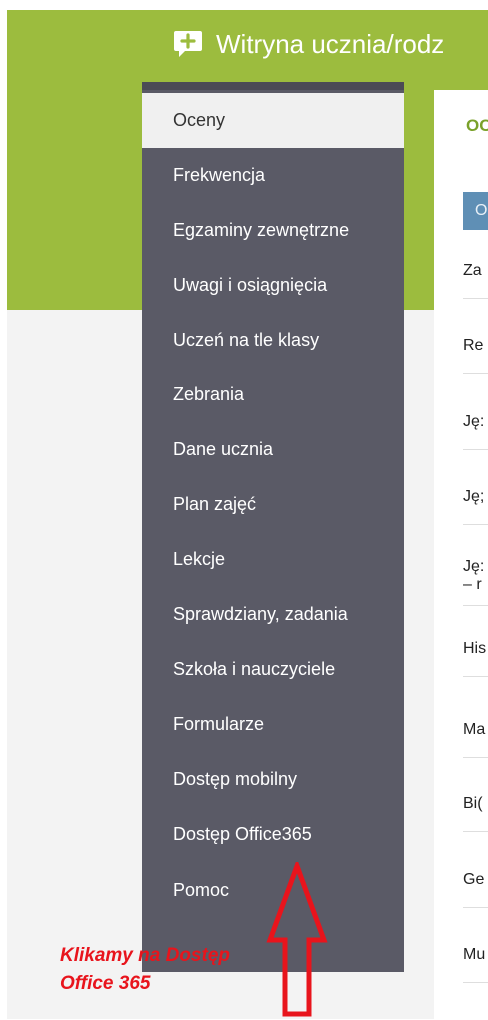  Describe the element at coordinates (273, 175) in the screenshot. I see `sidebar-item-frekwencja: Frekwencja` at that location.